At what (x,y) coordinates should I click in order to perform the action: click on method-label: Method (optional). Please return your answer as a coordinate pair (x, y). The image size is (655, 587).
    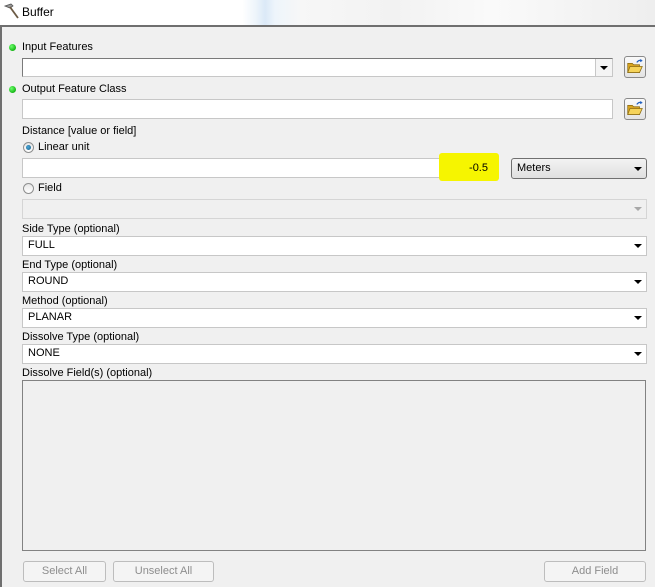
    Looking at the image, I should click on (65, 301).